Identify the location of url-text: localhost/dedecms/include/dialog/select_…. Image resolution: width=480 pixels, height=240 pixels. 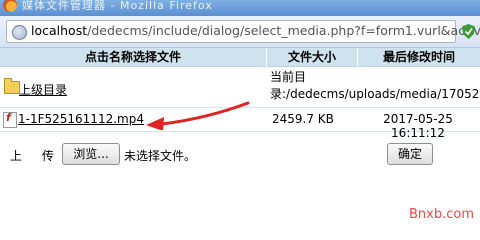
(255, 30).